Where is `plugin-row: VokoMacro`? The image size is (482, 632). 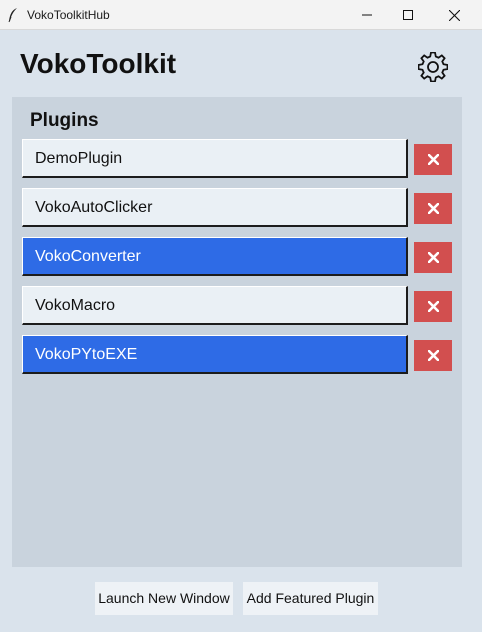
plugin-row: VokoMacro is located at coordinates (237, 306).